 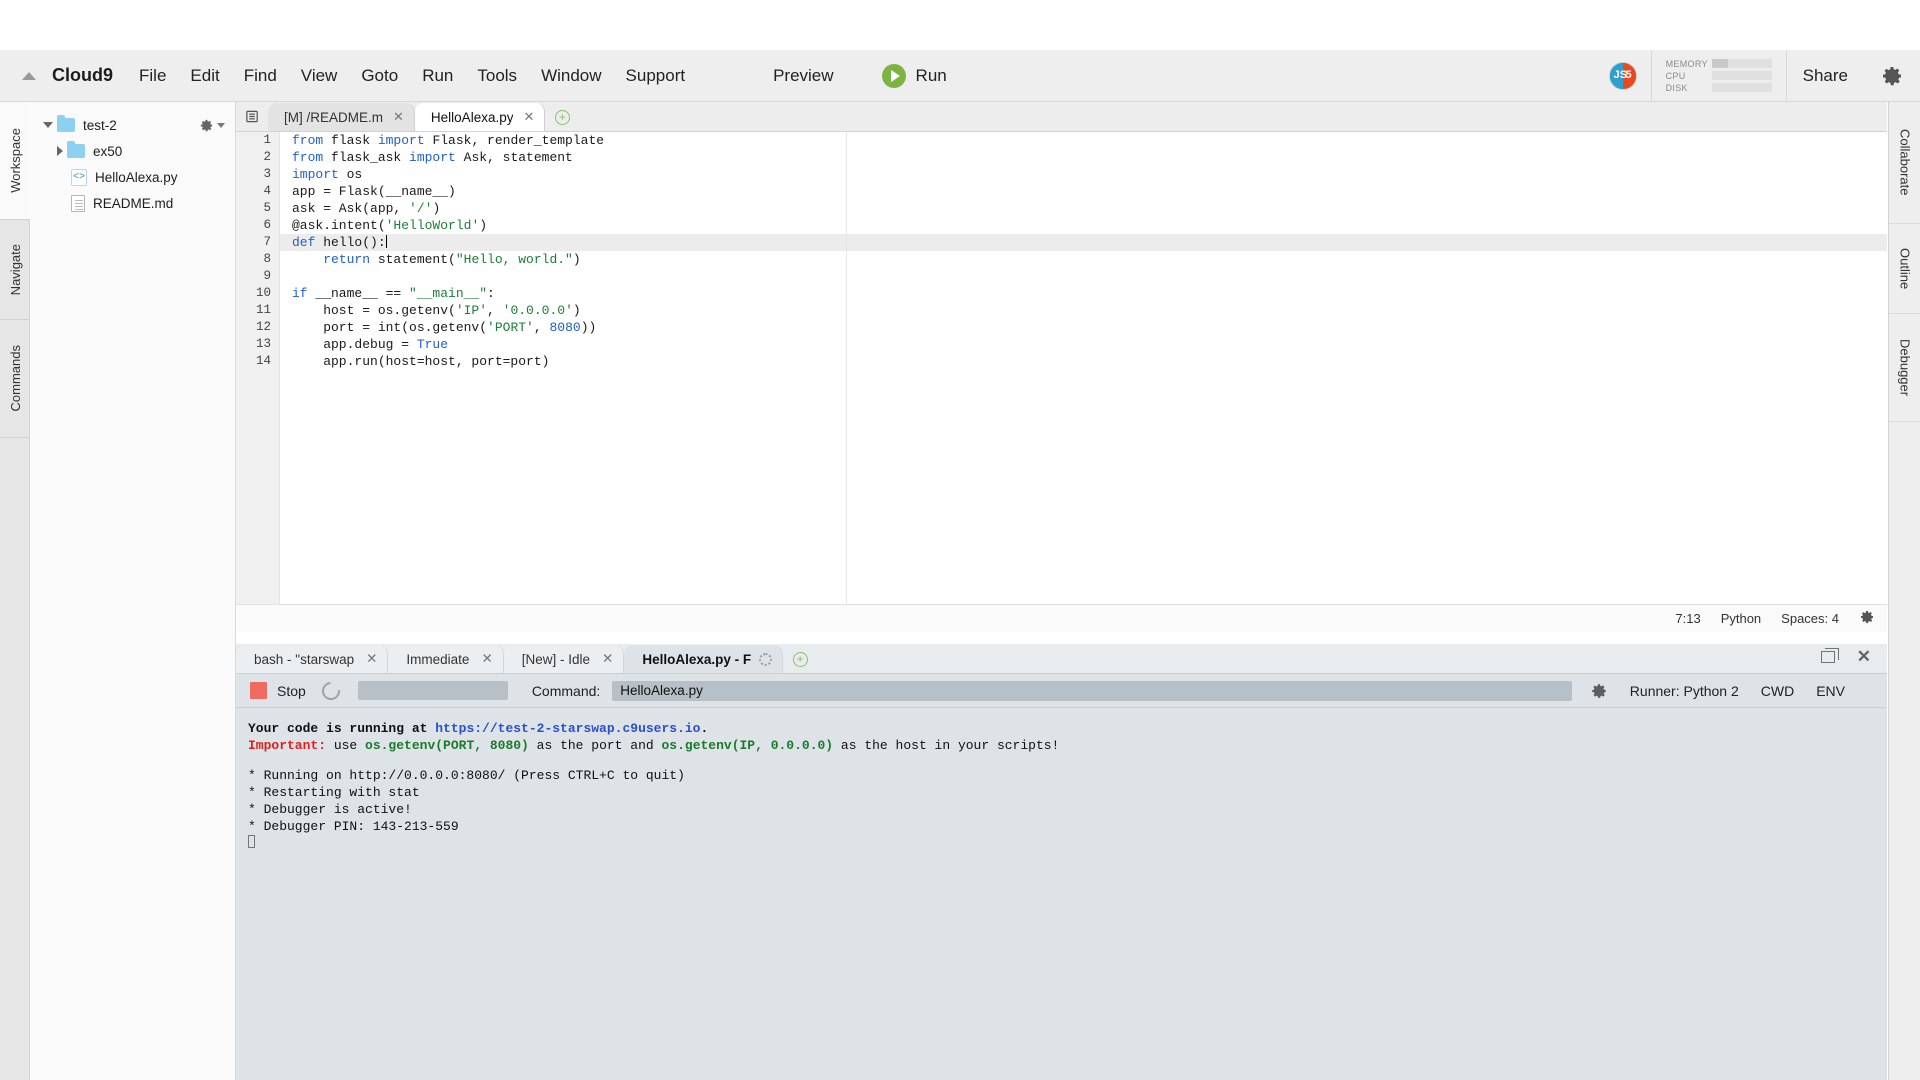 I want to click on runner-settings-icon, so click(x=1599, y=691).